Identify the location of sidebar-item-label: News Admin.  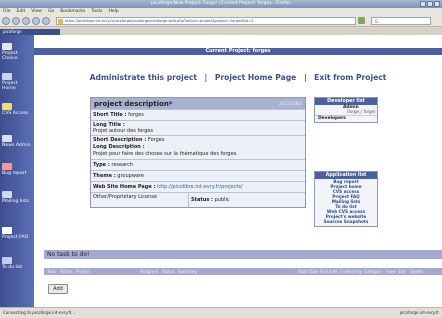
(16, 145).